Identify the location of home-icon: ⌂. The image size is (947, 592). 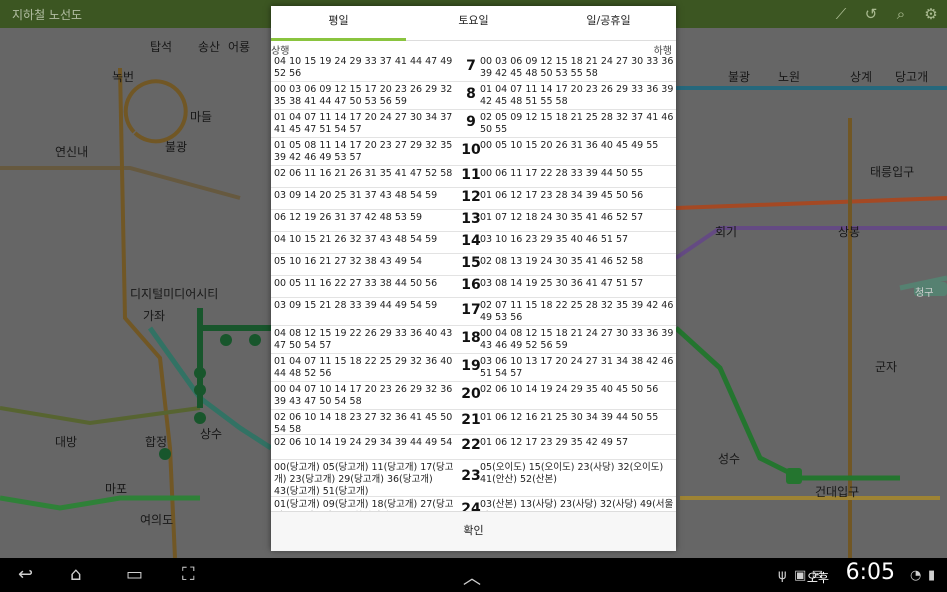
(75, 574).